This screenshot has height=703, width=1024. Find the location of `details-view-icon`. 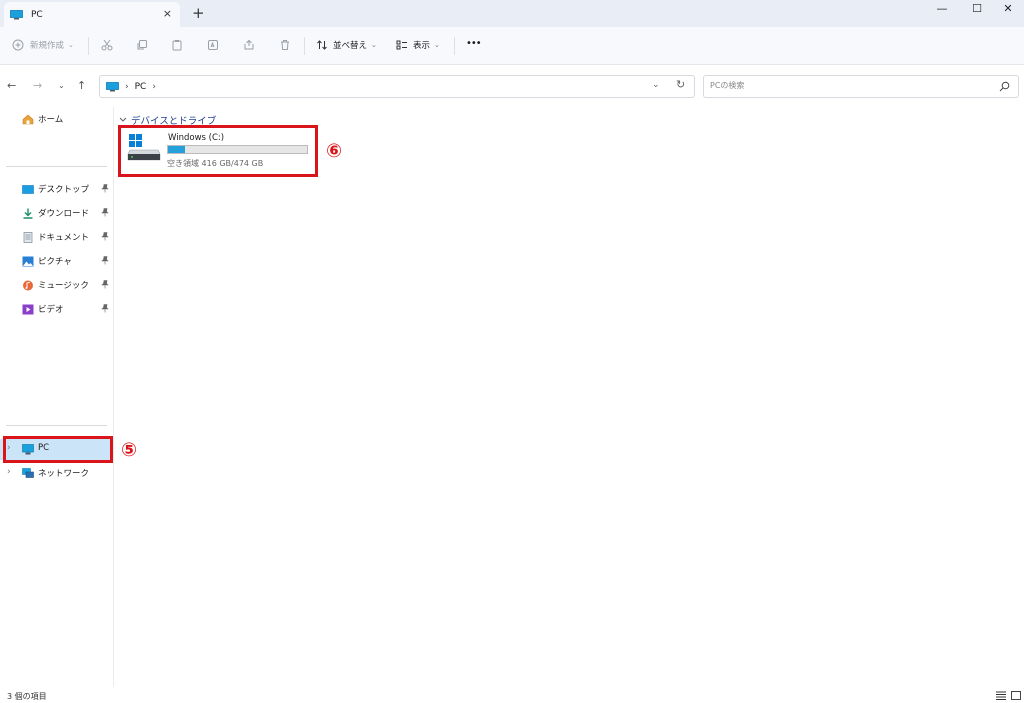

details-view-icon is located at coordinates (1001, 695).